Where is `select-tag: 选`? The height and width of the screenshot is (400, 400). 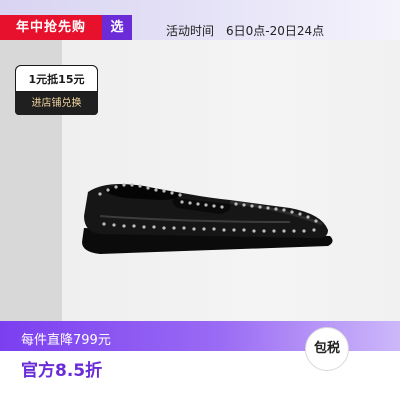
select-tag: 选 is located at coordinates (117, 27).